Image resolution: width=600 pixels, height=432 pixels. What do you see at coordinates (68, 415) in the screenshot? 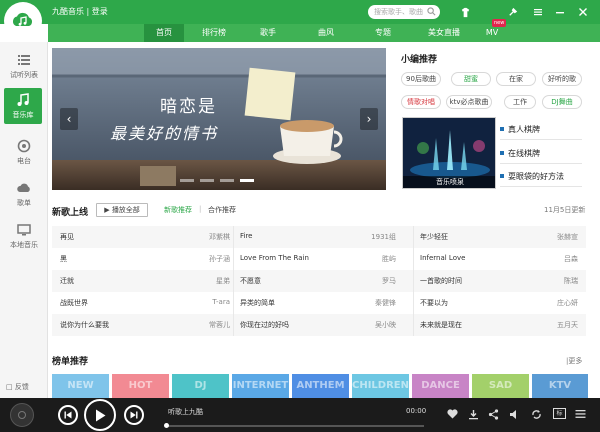
I see `previous-button` at bounding box center [68, 415].